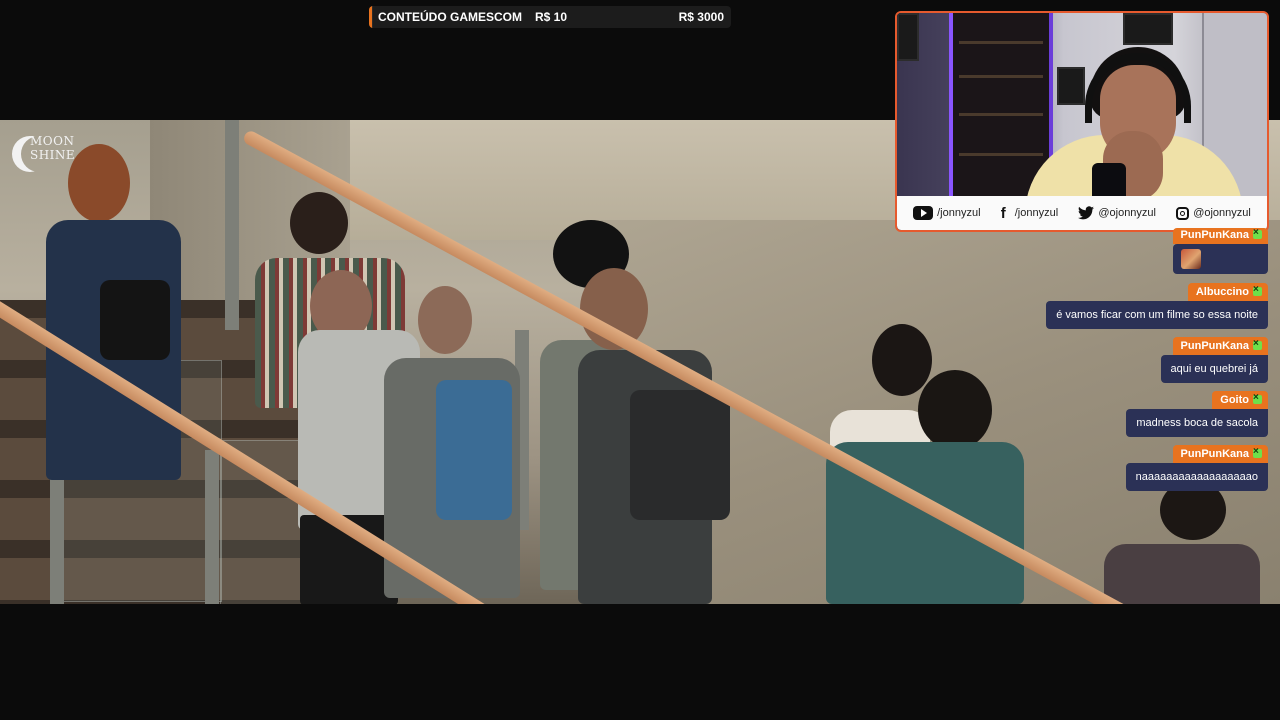 This screenshot has height=720, width=1280. I want to click on donation-goal-bar: CONTEÚDO GAMESCOM R$ 10 R$ 3000, so click(550, 17).